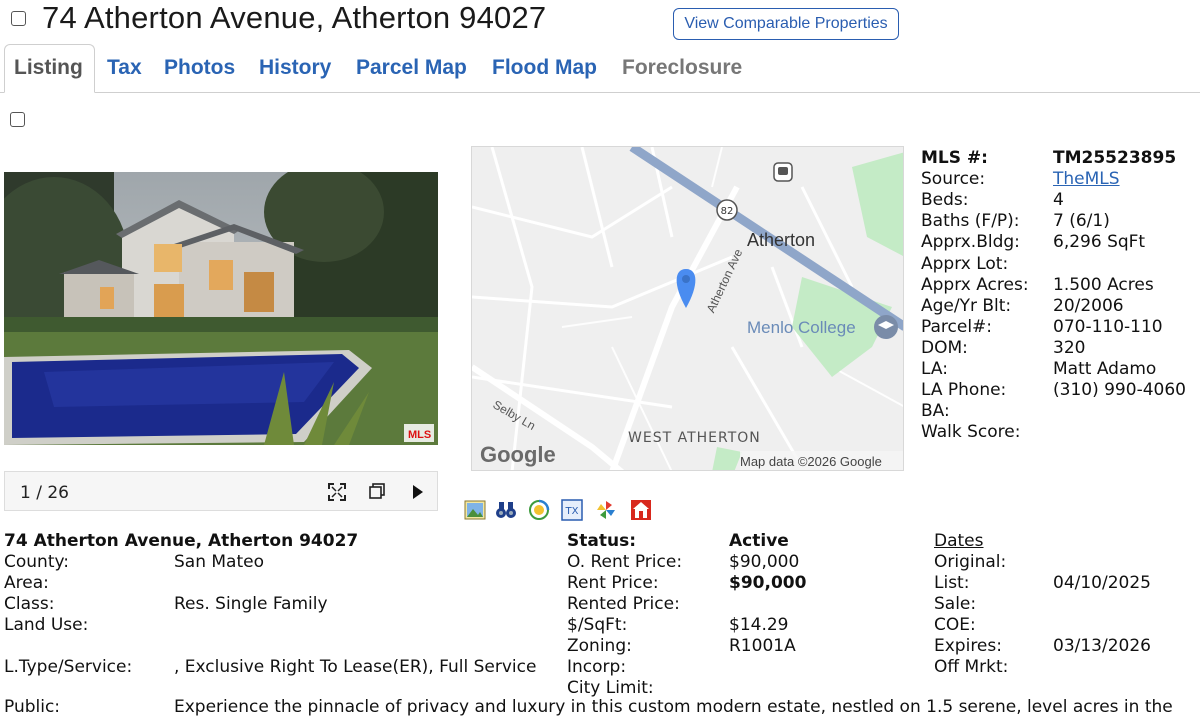  Describe the element at coordinates (968, 646) in the screenshot. I see `expires-date-label: Expires:` at that location.